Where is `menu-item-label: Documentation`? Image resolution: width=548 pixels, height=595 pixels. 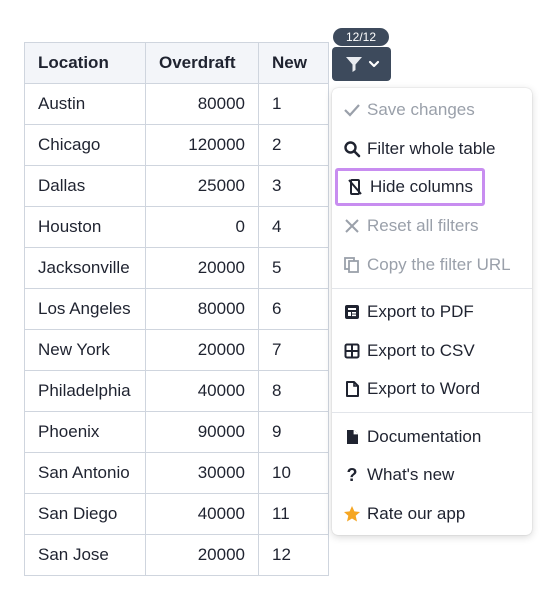 menu-item-label: Documentation is located at coordinates (424, 436).